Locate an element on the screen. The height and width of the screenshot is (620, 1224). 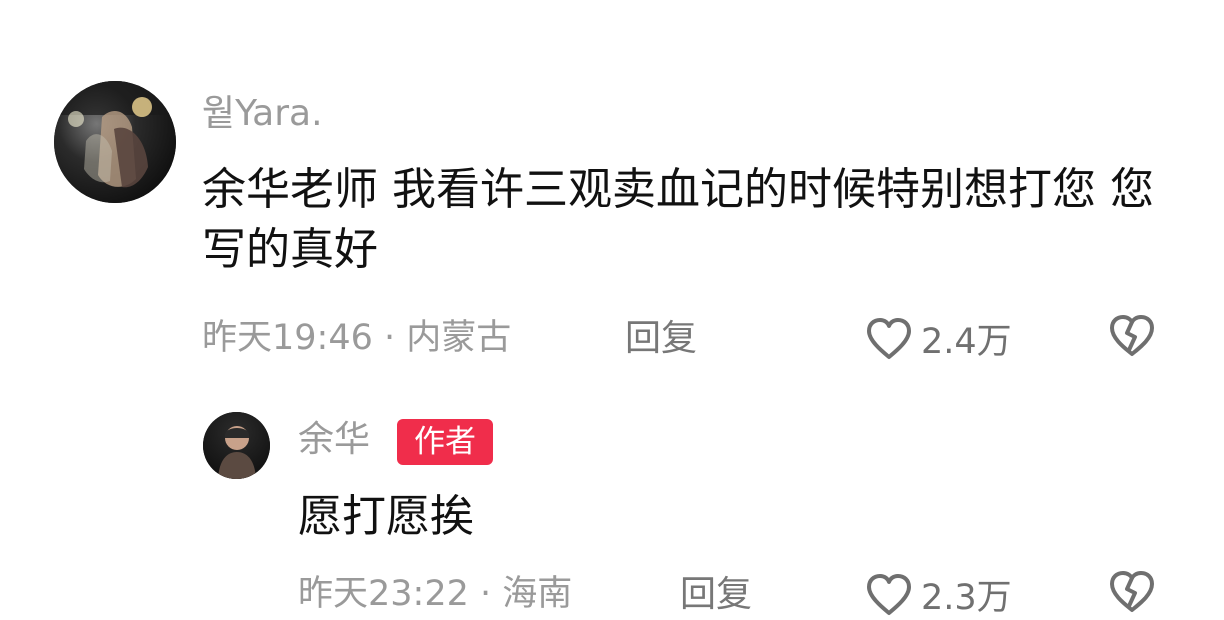
avatar is located at coordinates (115, 142).